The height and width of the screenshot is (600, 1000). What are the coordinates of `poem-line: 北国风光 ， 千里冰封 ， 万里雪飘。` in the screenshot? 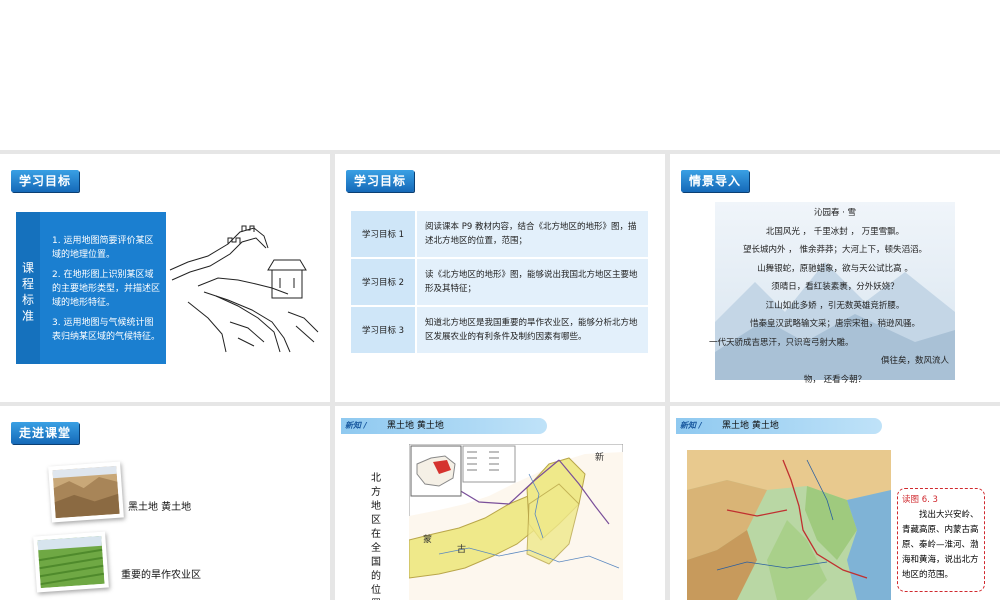 It's located at (835, 231).